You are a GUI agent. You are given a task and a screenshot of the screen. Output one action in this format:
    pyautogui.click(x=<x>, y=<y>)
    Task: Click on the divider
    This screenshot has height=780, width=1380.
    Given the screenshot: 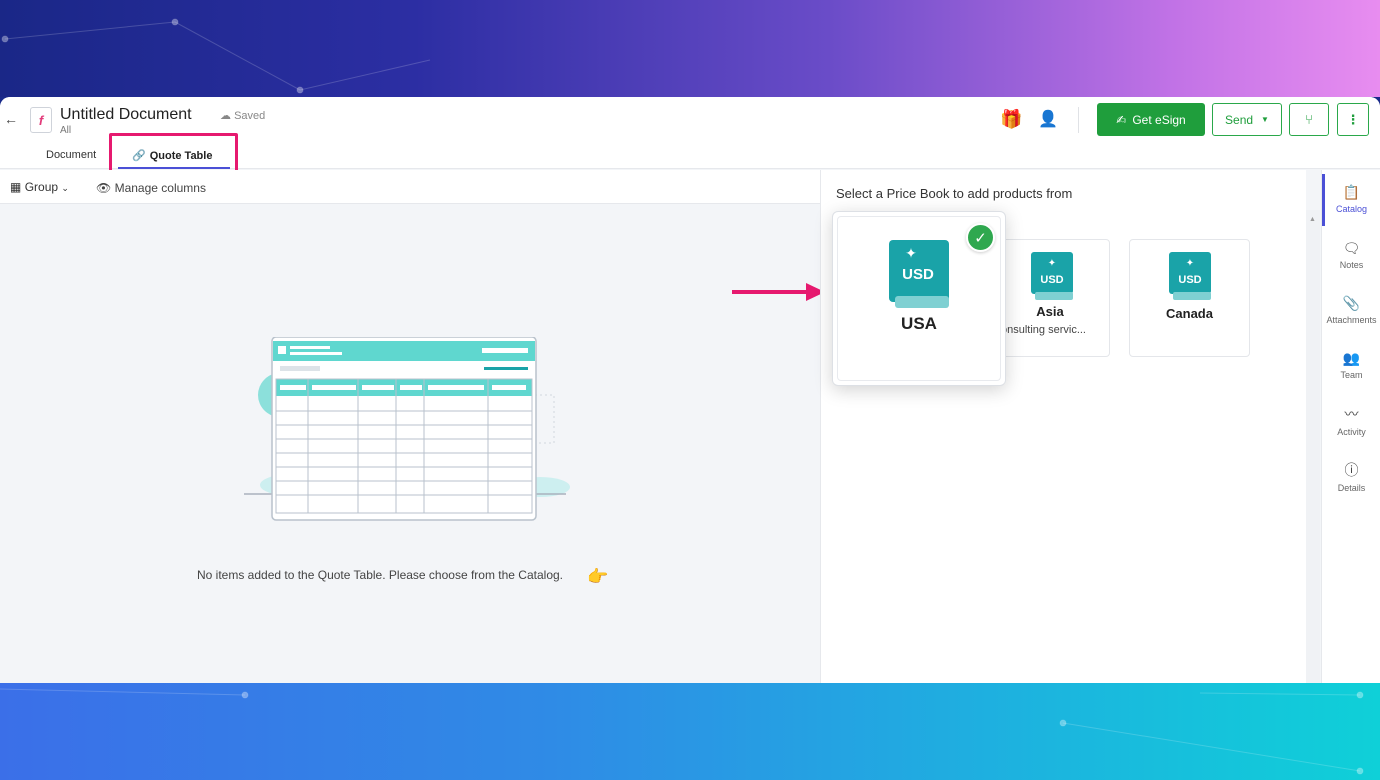 What is the action you would take?
    pyautogui.click(x=1078, y=120)
    